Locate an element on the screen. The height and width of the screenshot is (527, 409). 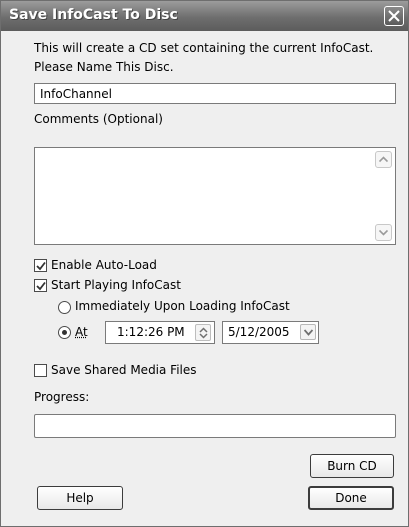
progress-bar is located at coordinates (215, 426).